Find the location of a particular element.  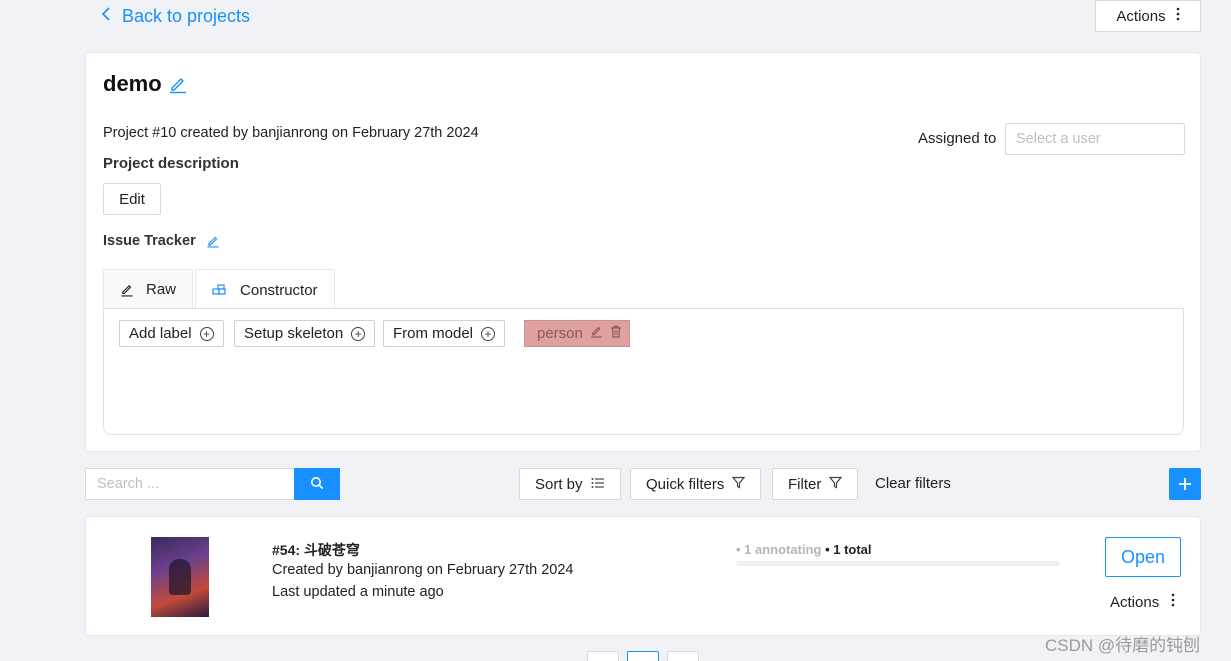

label-editor-tabs: Raw Constructor is located at coordinates (219, 289).